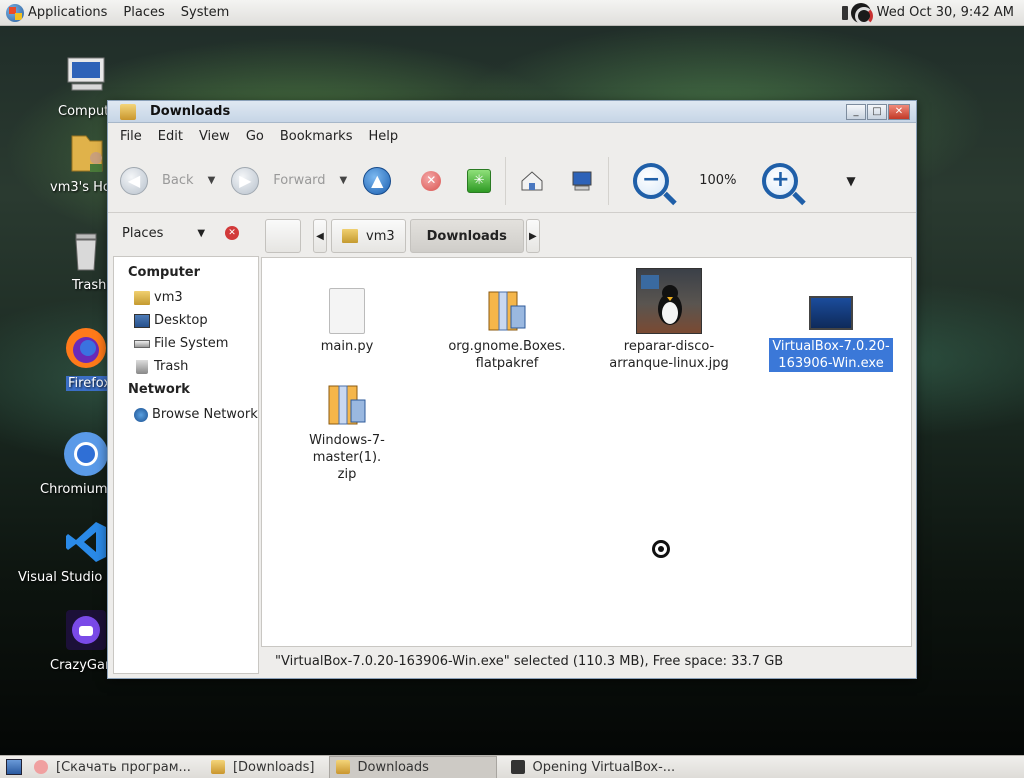 The image size is (1024, 778). What do you see at coordinates (86, 542) in the screenshot?
I see `vscode-icon` at bounding box center [86, 542].